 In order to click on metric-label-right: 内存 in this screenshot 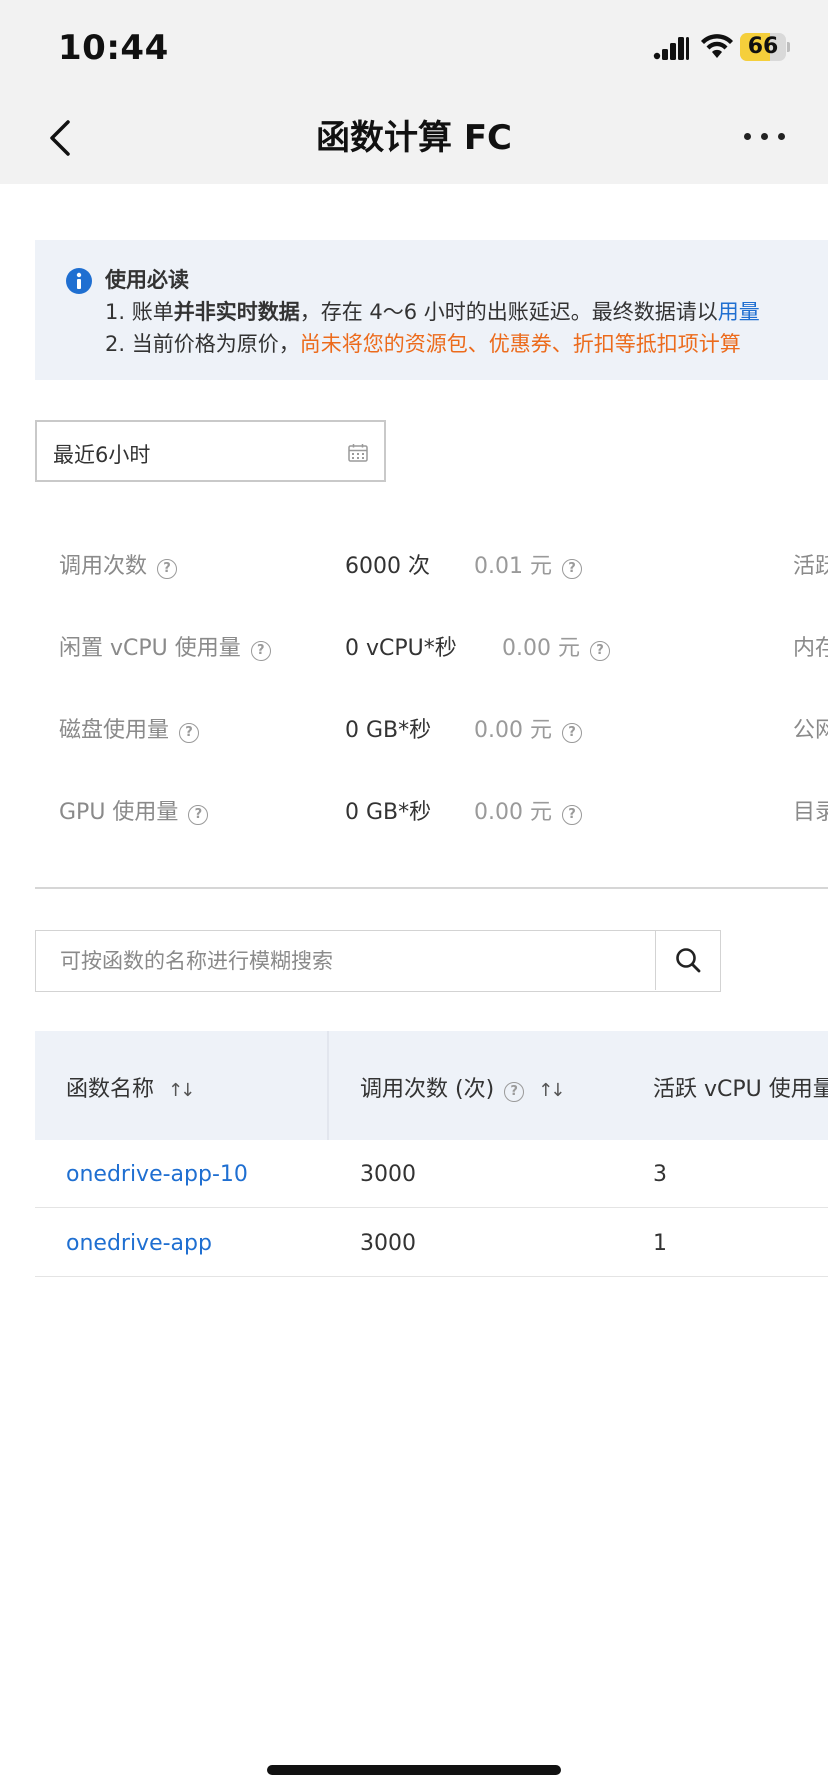, I will do `click(810, 648)`.